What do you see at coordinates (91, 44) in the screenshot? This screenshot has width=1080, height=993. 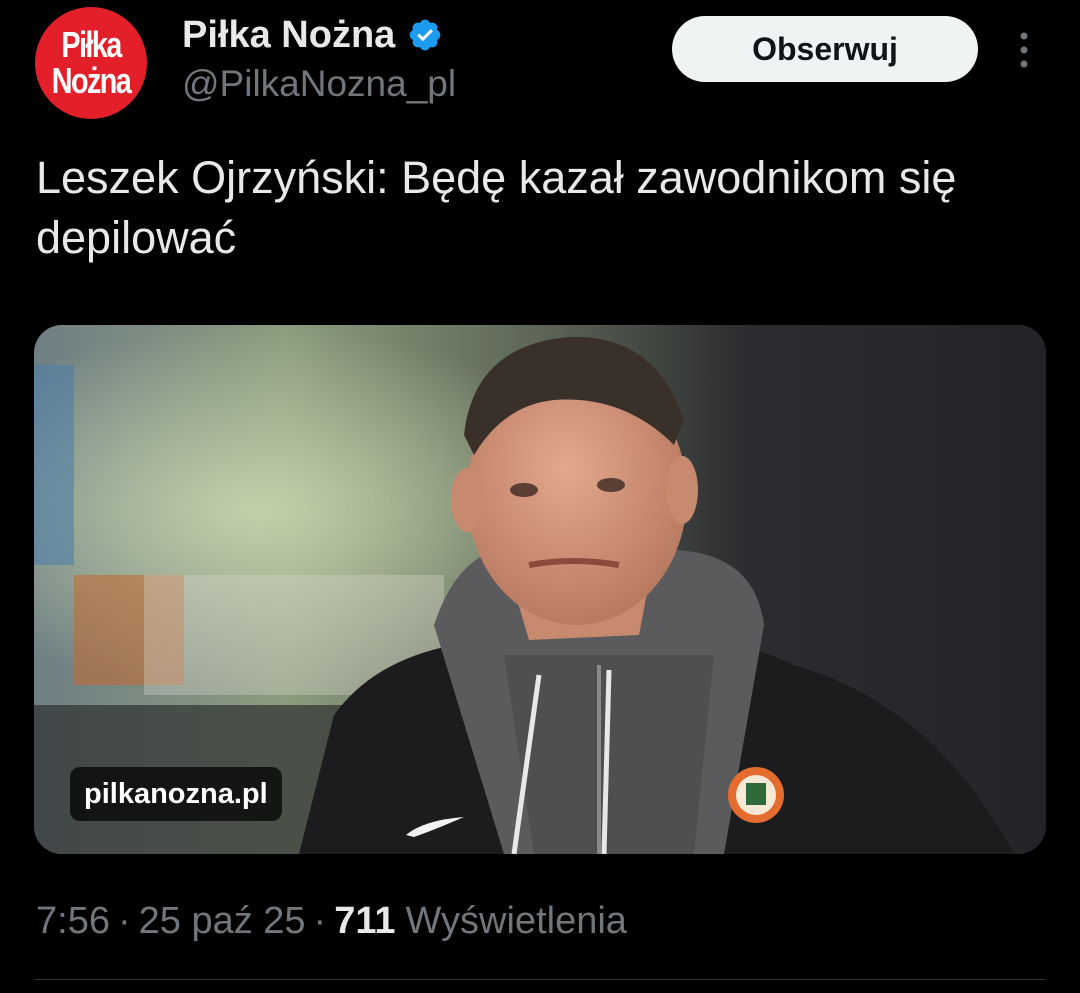 I see `avatar-logo-text-line1: Piłka` at bounding box center [91, 44].